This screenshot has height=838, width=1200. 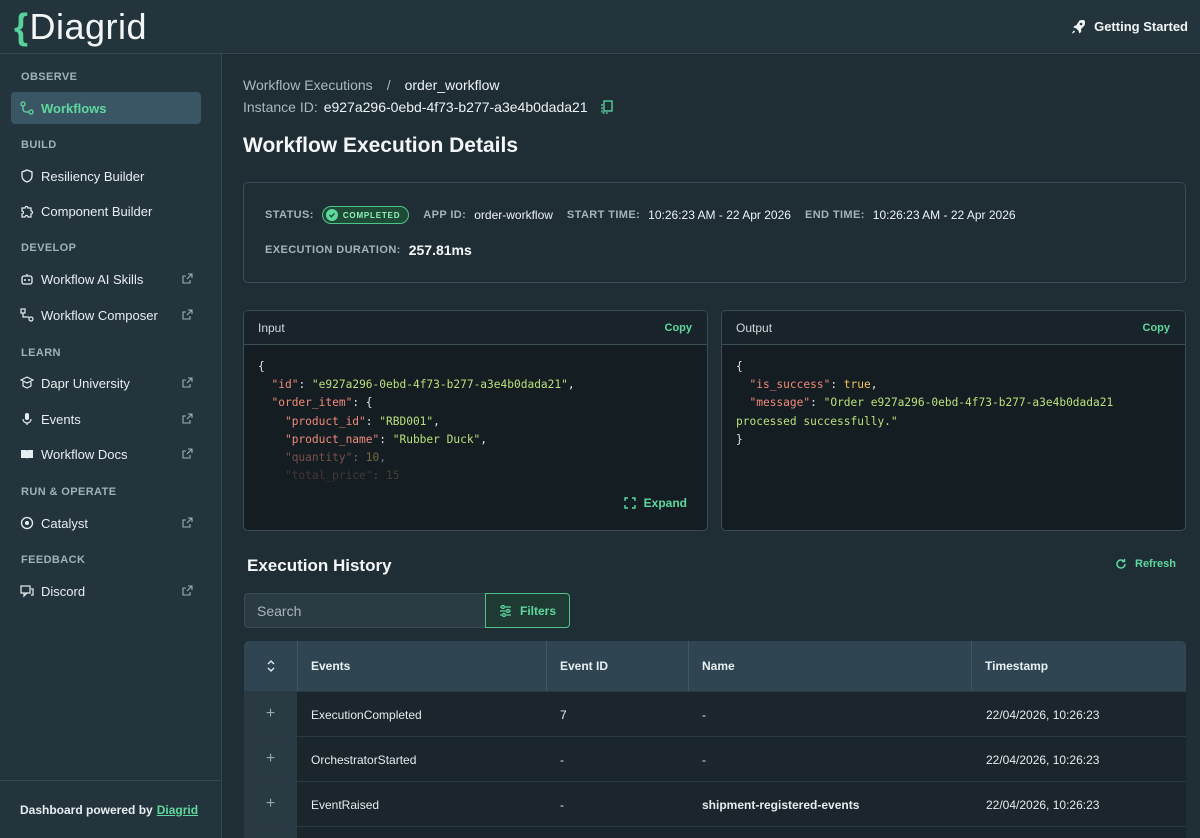 What do you see at coordinates (49, 77) in the screenshot?
I see `section-observe: OBSERVE` at bounding box center [49, 77].